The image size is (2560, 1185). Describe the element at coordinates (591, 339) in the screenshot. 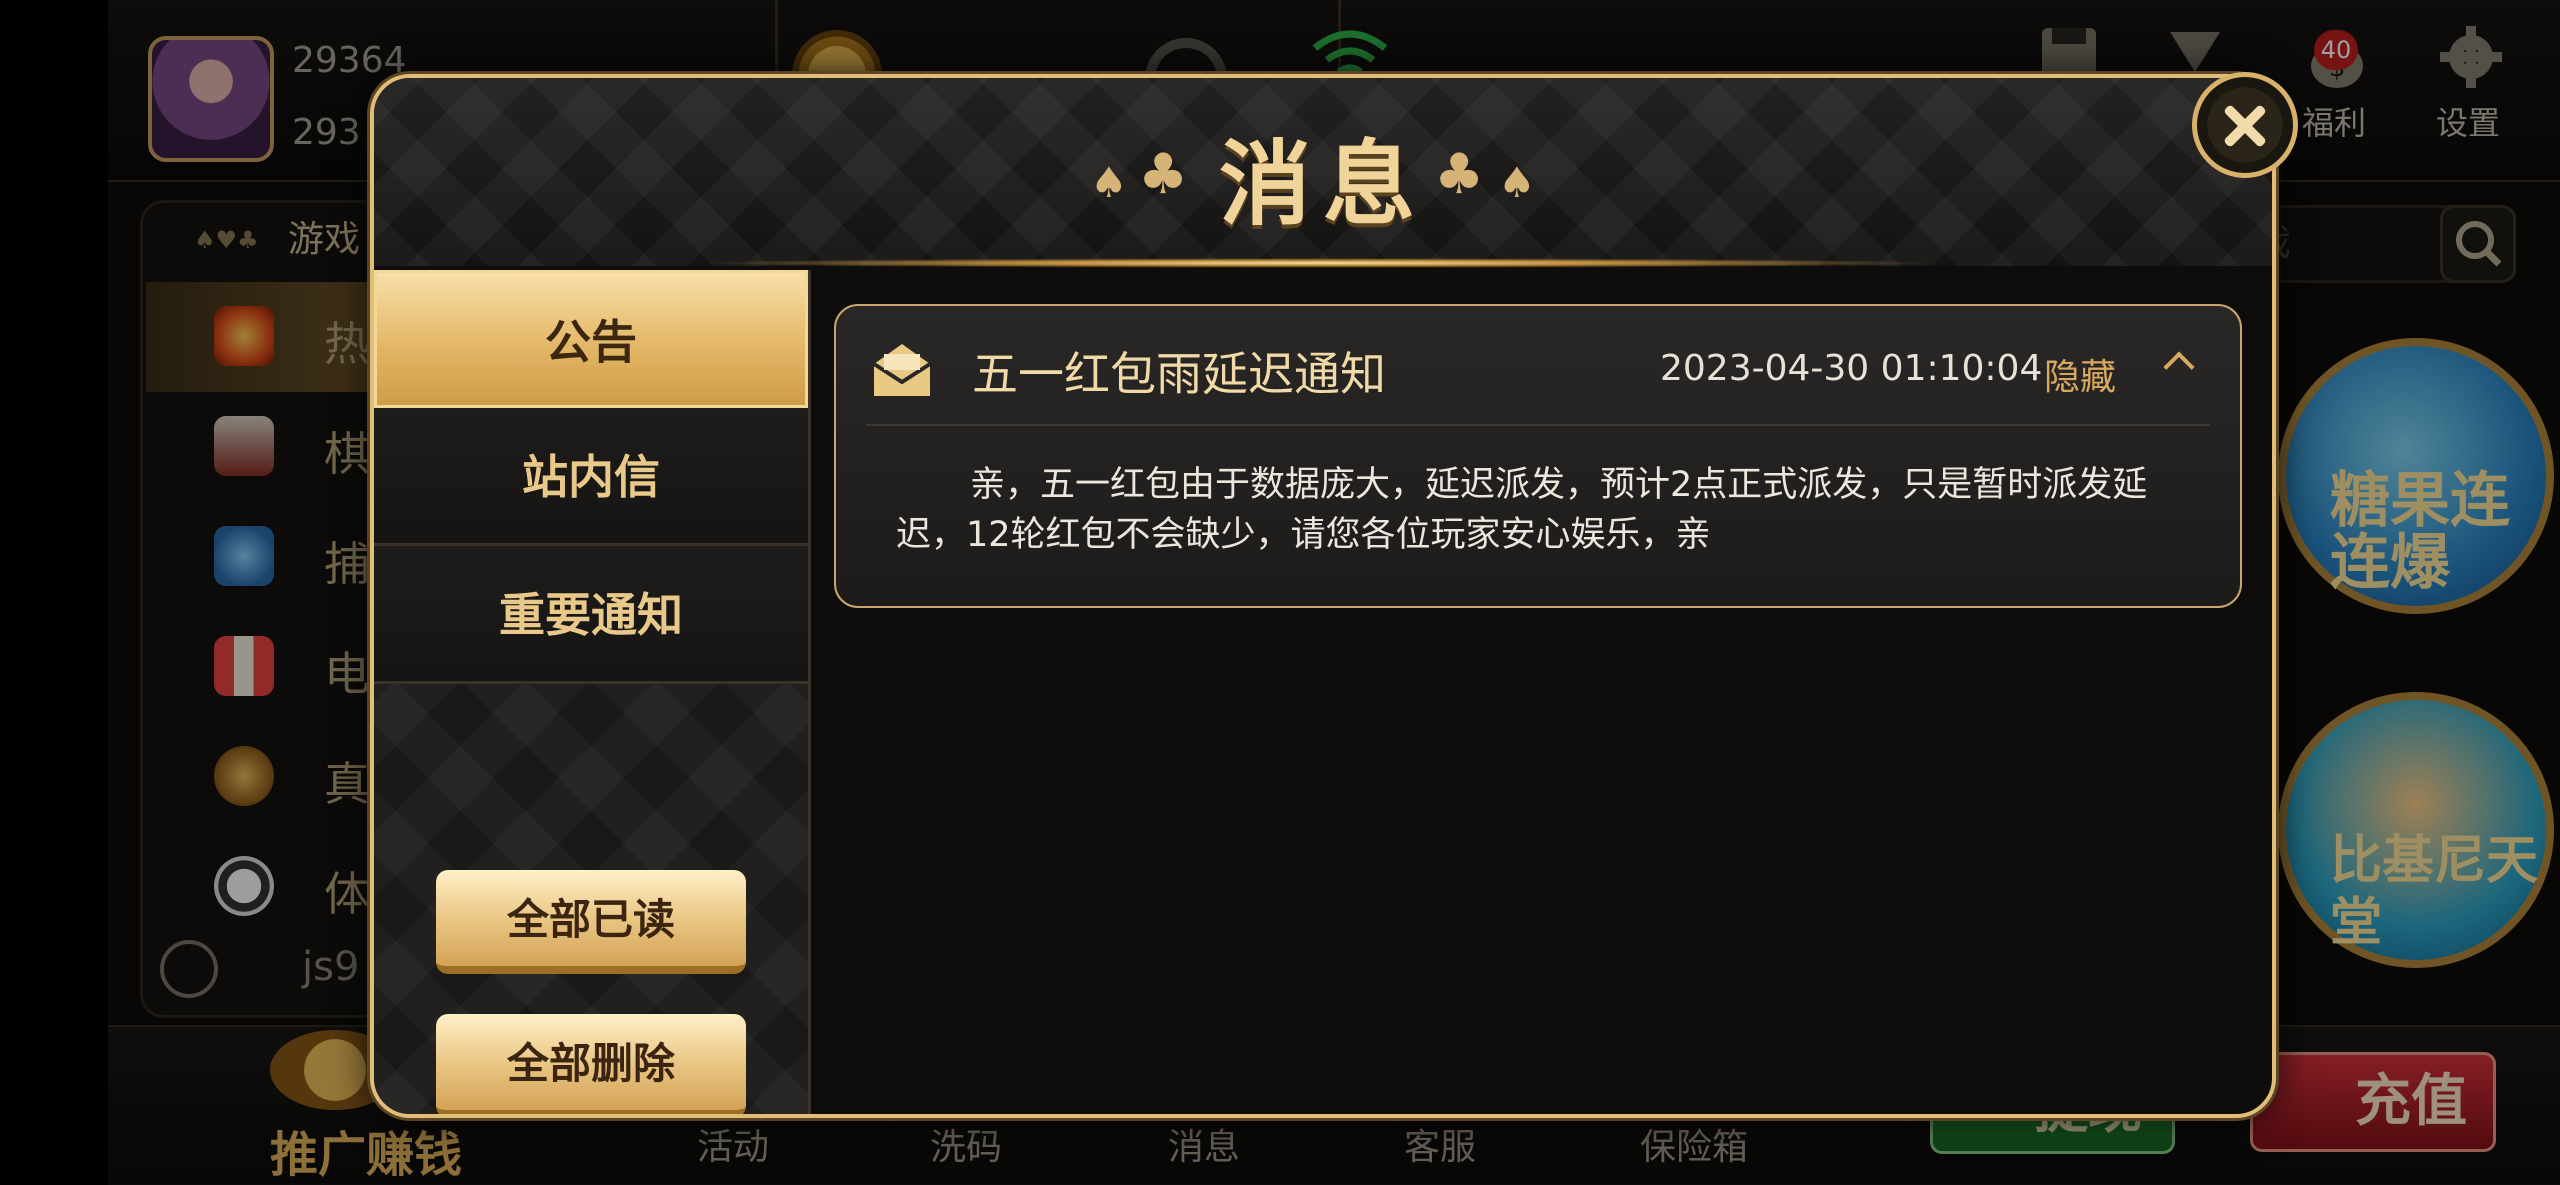

I see `tab-announcement: 公告` at that location.